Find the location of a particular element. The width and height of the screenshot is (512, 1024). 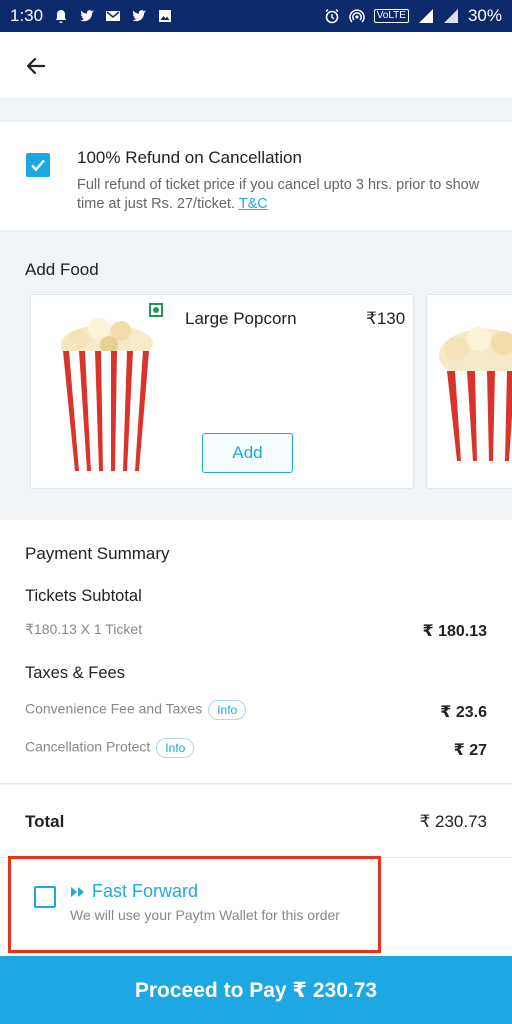

gmail-icon is located at coordinates (113, 16).